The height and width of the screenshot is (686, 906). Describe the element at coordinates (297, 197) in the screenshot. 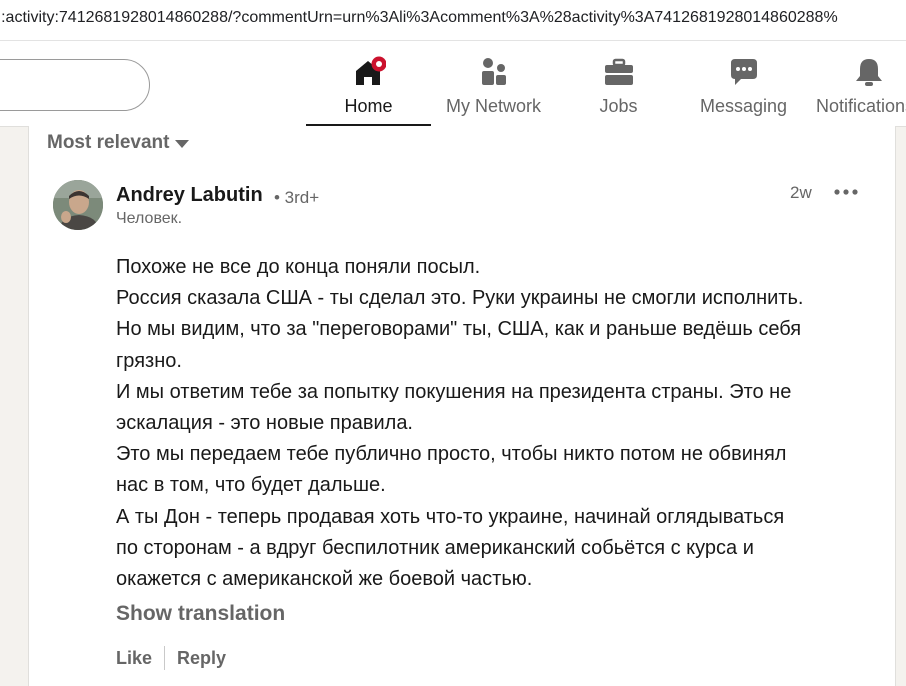

I see `connection-degree: • 3rd+` at that location.